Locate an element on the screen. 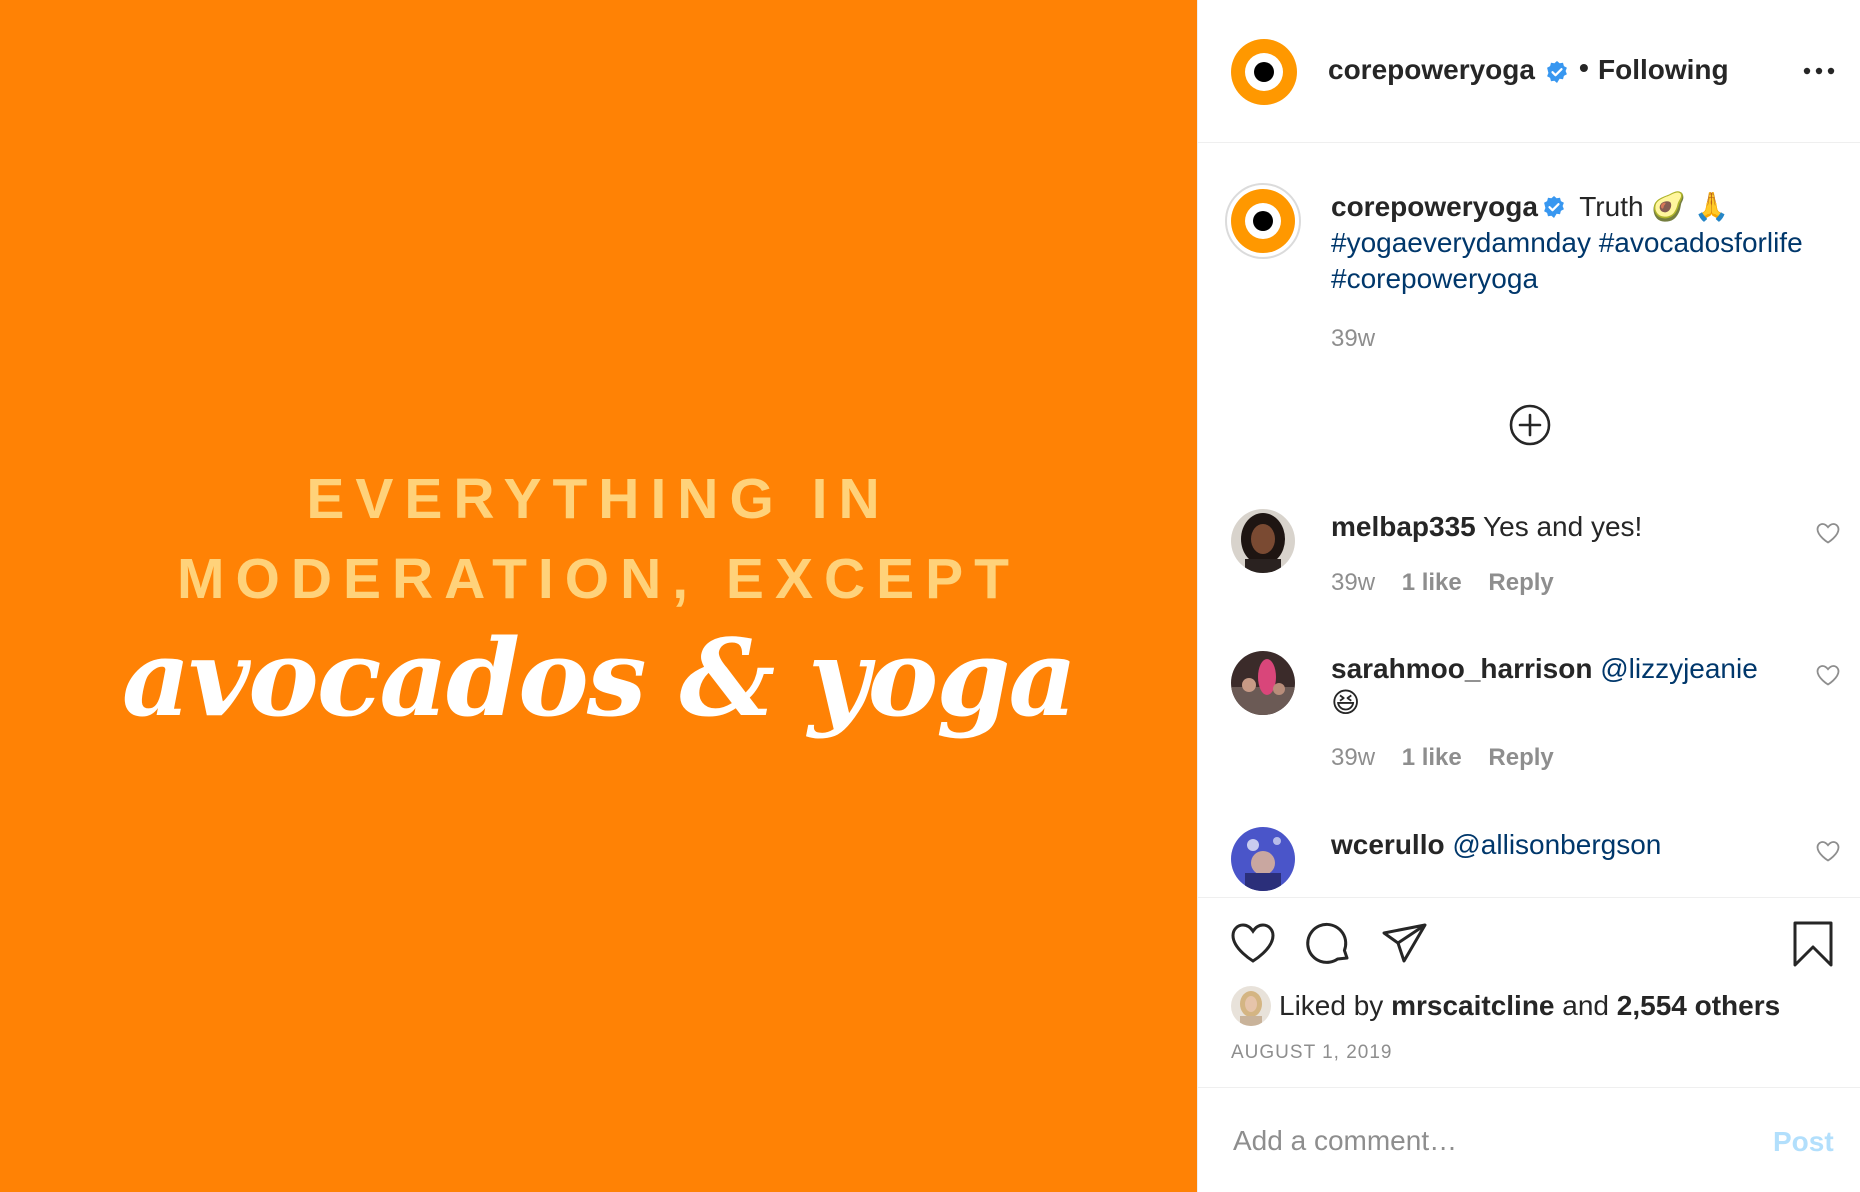 Image resolution: width=1860 pixels, height=1192 pixels. hashtag-link: #yogaeverydamnday is located at coordinates (1461, 242).